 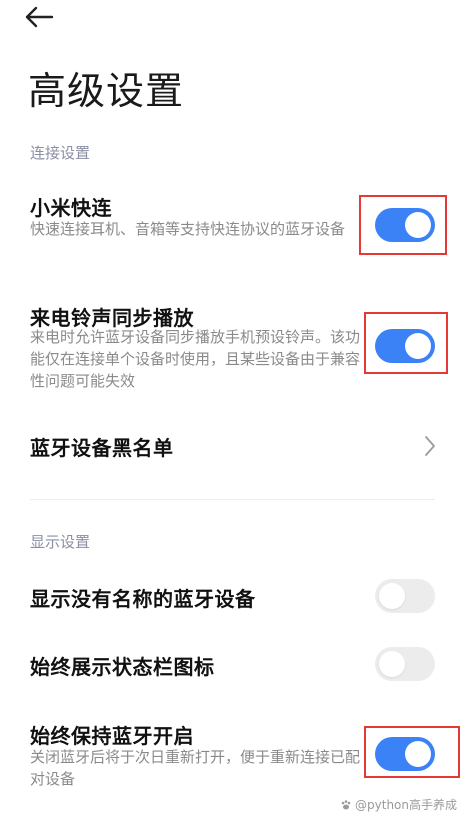 I want to click on status-bar-icon-toggle, so click(x=405, y=664).